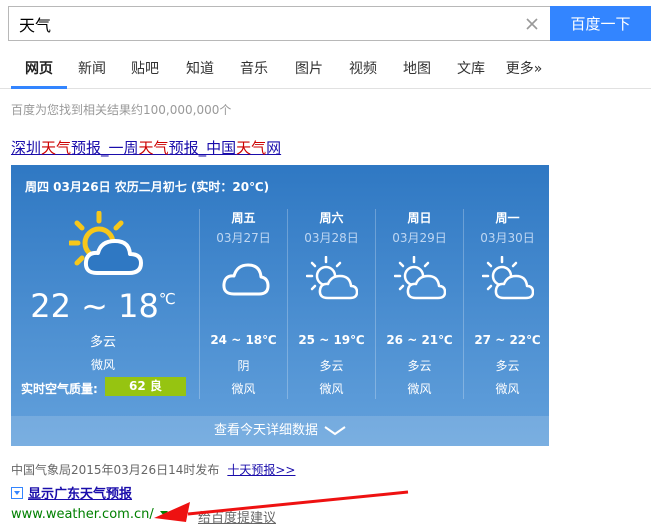 This screenshot has height=532, width=651. What do you see at coordinates (145, 70) in the screenshot?
I see `tab-tieba: 贴吧` at bounding box center [145, 70].